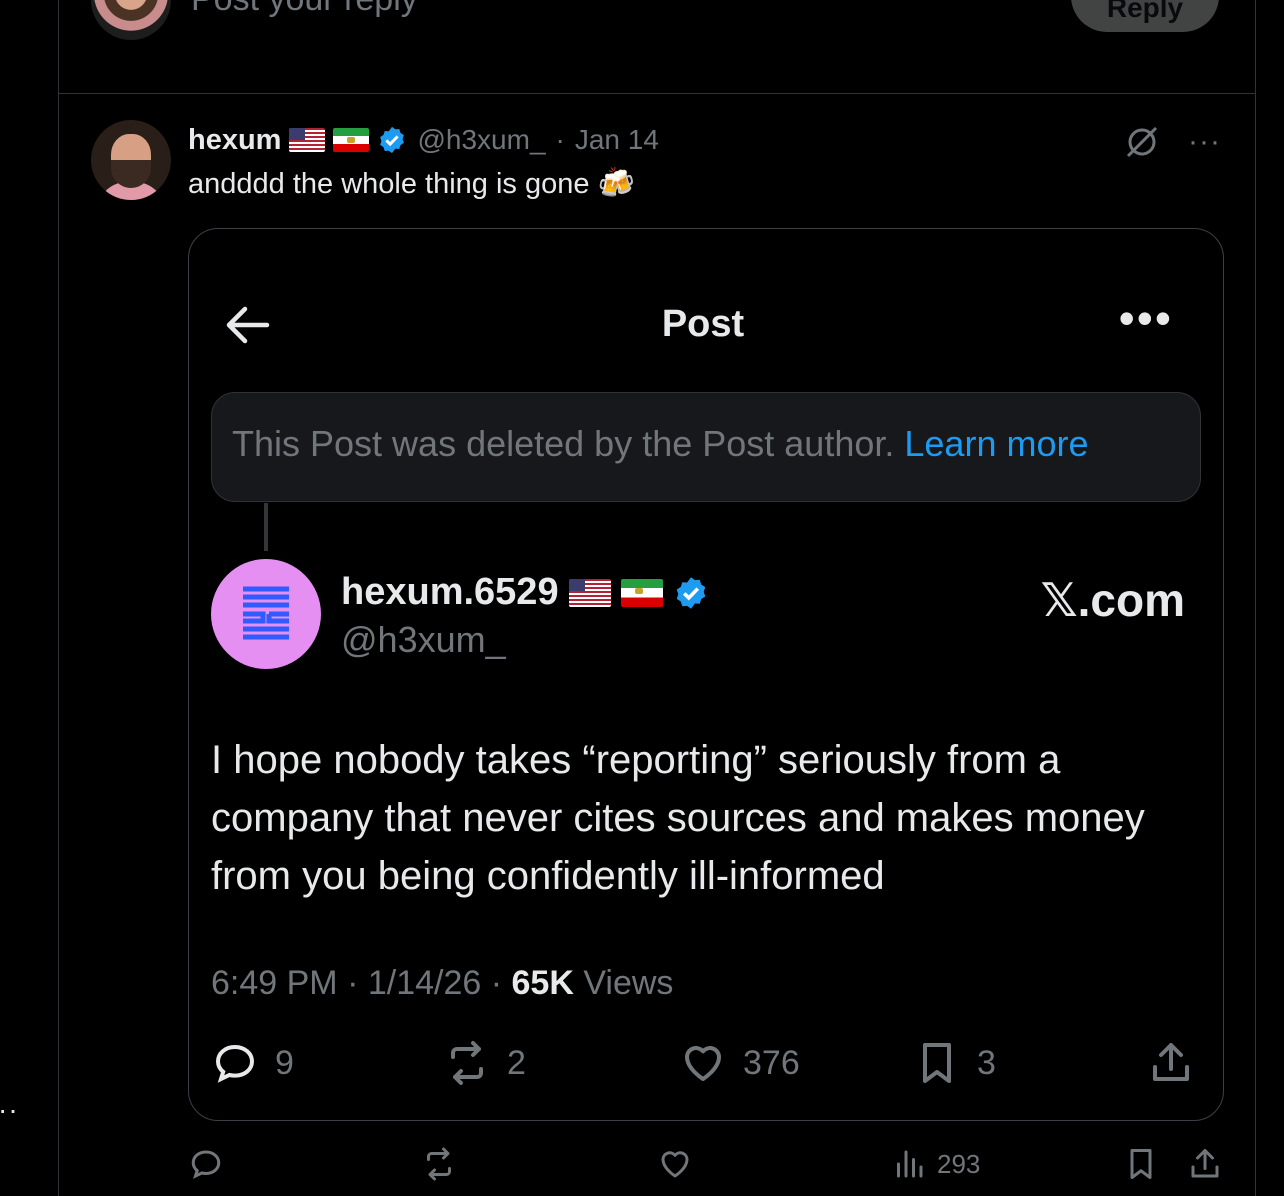 The width and height of the screenshot is (1284, 1196). Describe the element at coordinates (959, 1163) in the screenshot. I see `views-count: 293` at that location.